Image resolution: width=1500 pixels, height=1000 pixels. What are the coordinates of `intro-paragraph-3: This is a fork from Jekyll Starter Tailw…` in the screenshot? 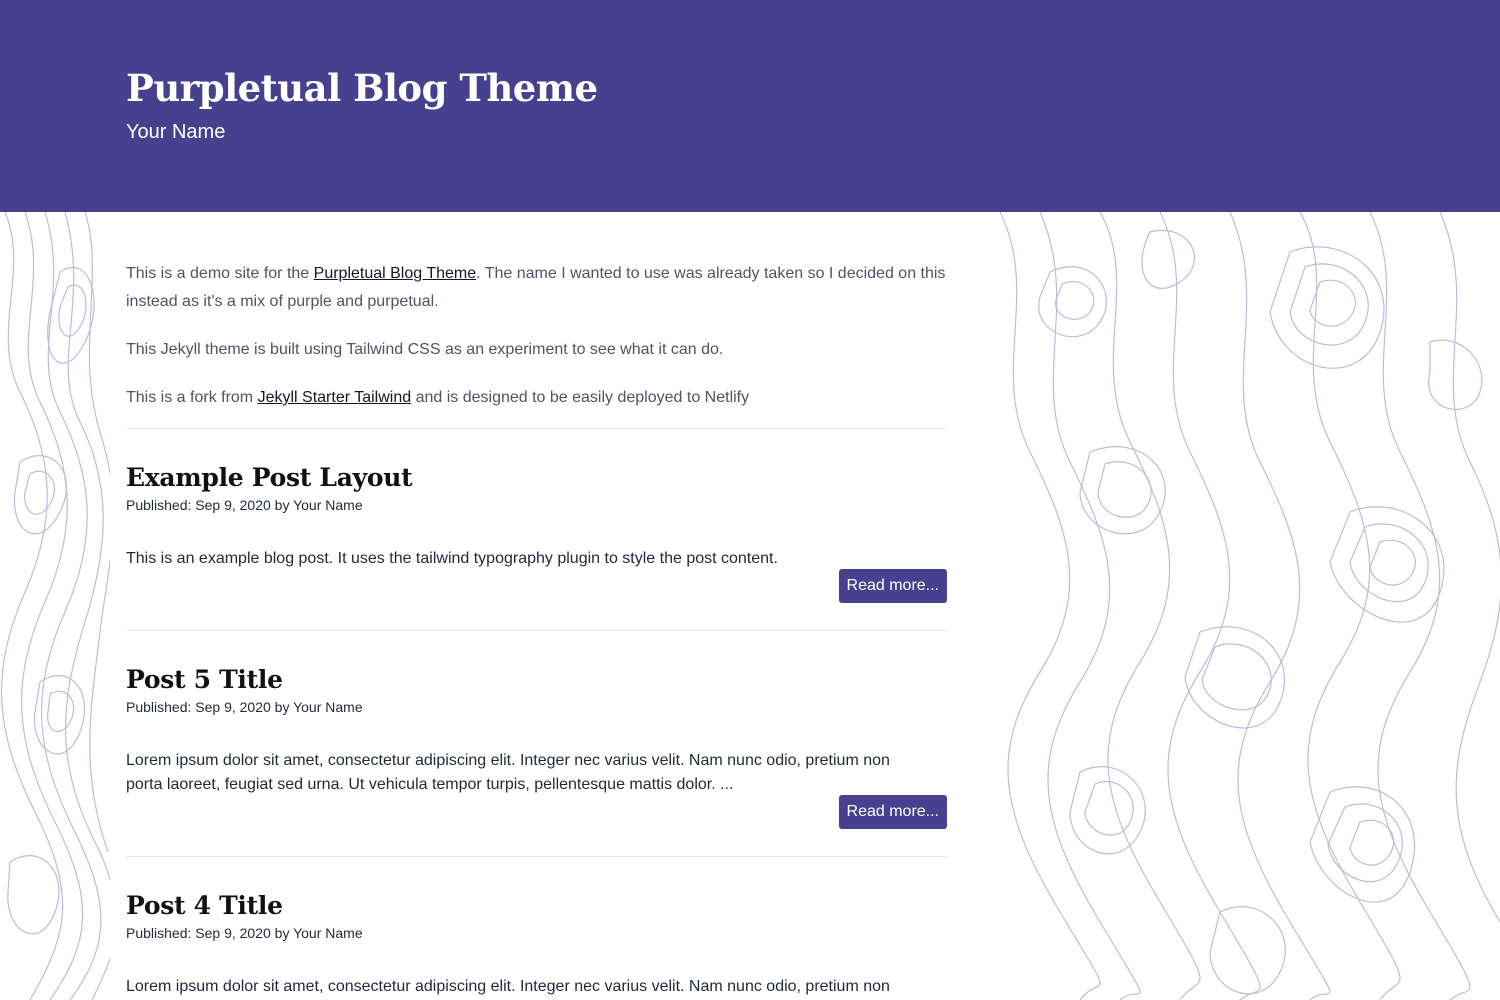 It's located at (536, 398).